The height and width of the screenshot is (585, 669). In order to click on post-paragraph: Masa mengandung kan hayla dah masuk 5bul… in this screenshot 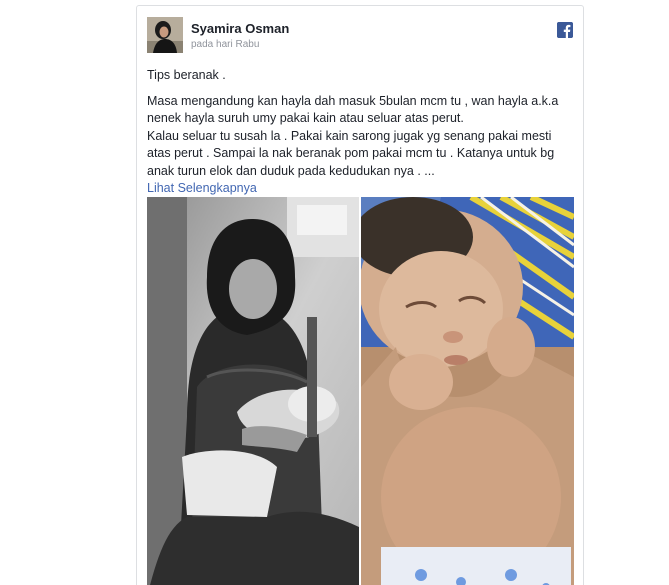, I will do `click(353, 109)`.